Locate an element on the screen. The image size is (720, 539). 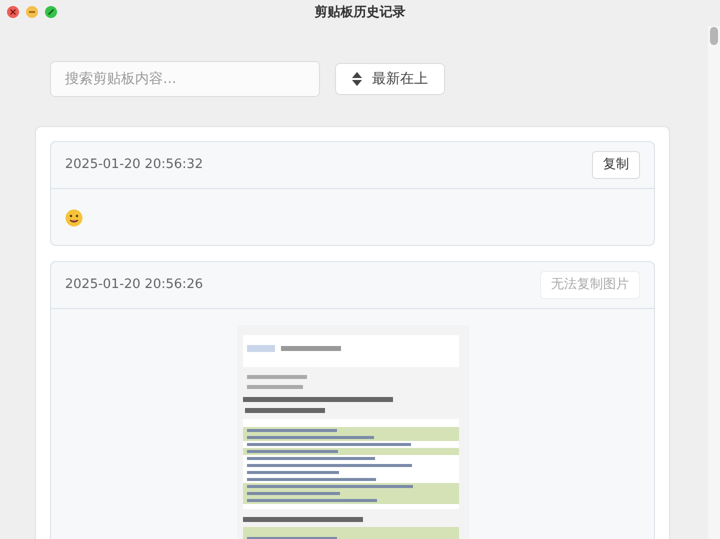
smiley-icon is located at coordinates (74, 217).